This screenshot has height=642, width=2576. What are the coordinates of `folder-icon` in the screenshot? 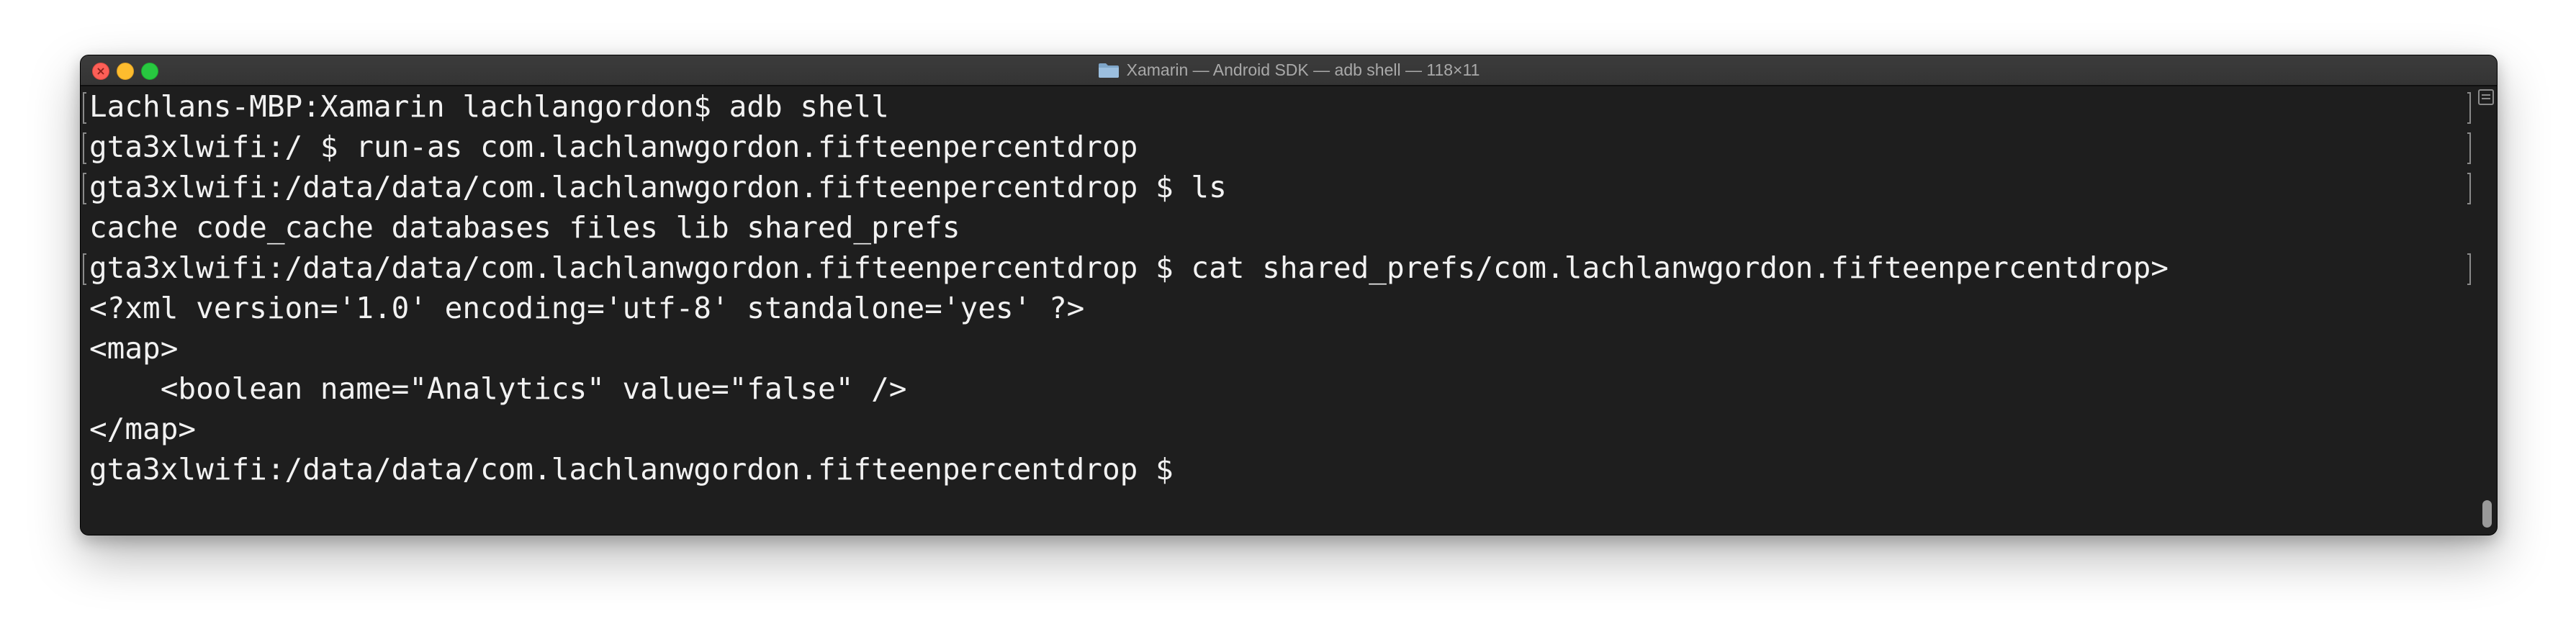 It's located at (1108, 70).